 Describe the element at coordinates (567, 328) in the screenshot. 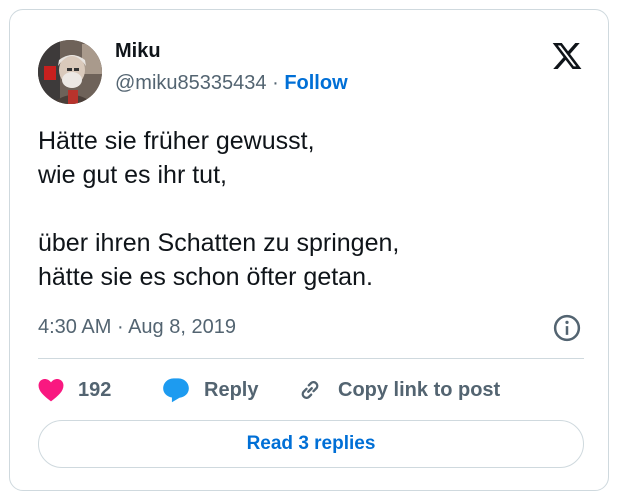

I see `info-icon` at that location.